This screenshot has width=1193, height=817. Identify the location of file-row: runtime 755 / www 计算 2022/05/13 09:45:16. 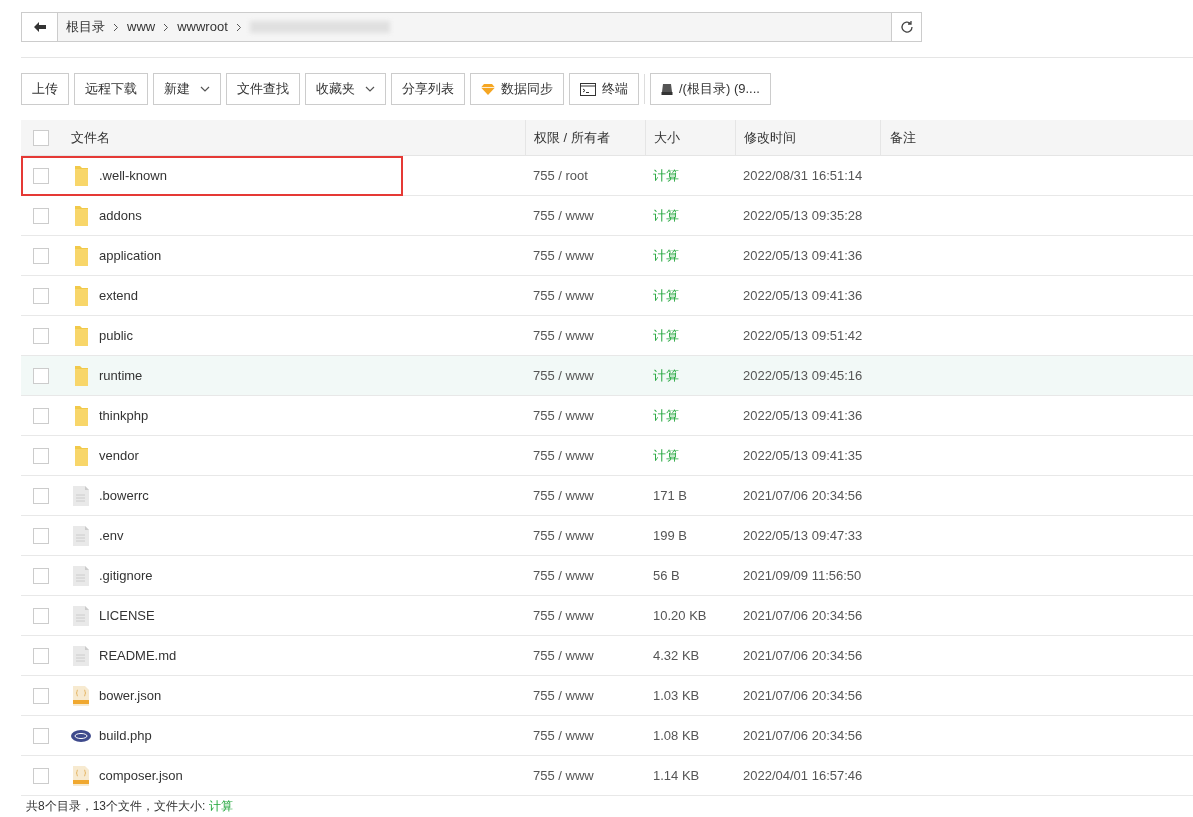
(607, 376).